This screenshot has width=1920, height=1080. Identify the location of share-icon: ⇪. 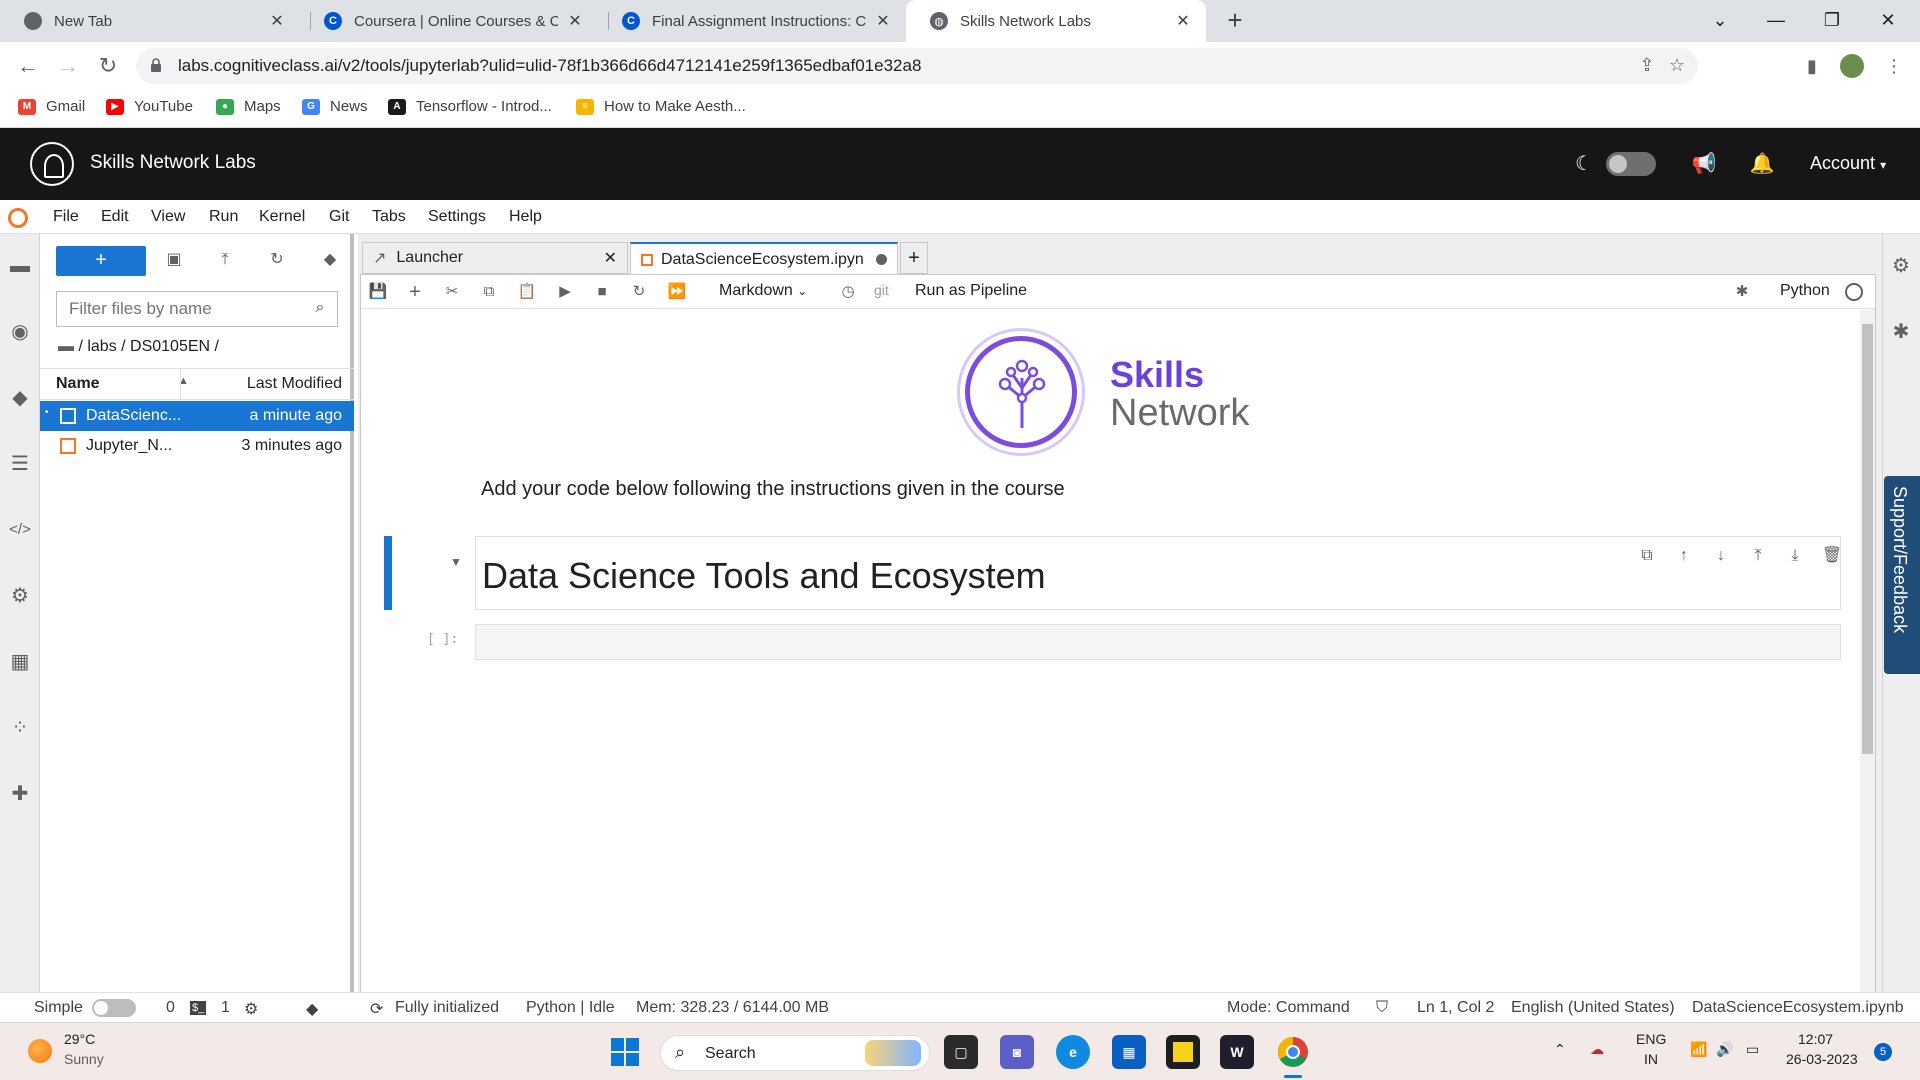
(1647, 66).